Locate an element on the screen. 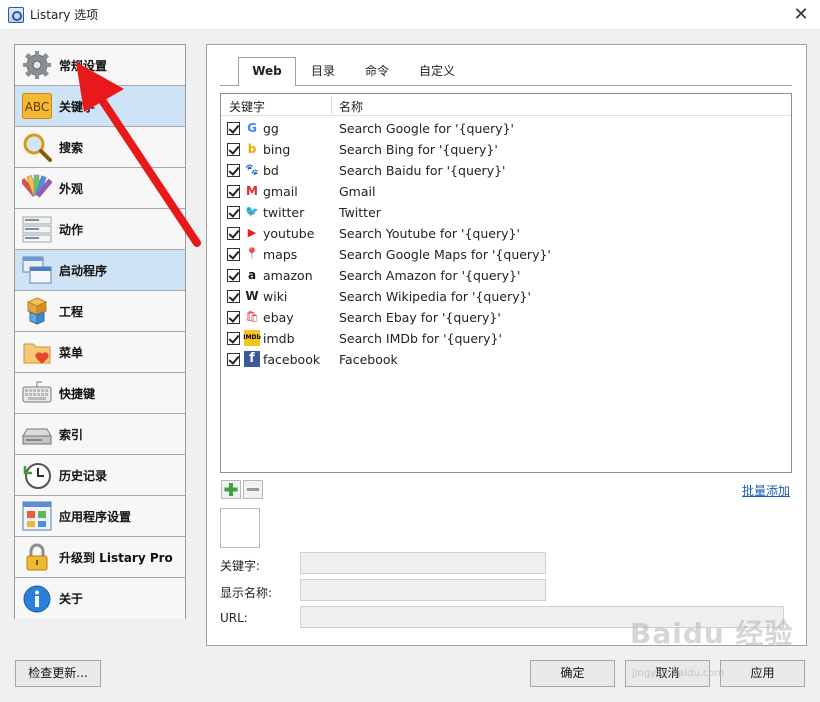 This screenshot has height=702, width=820. table-row: IMDb imdb Search IMDb for '{query}' is located at coordinates (506, 338).